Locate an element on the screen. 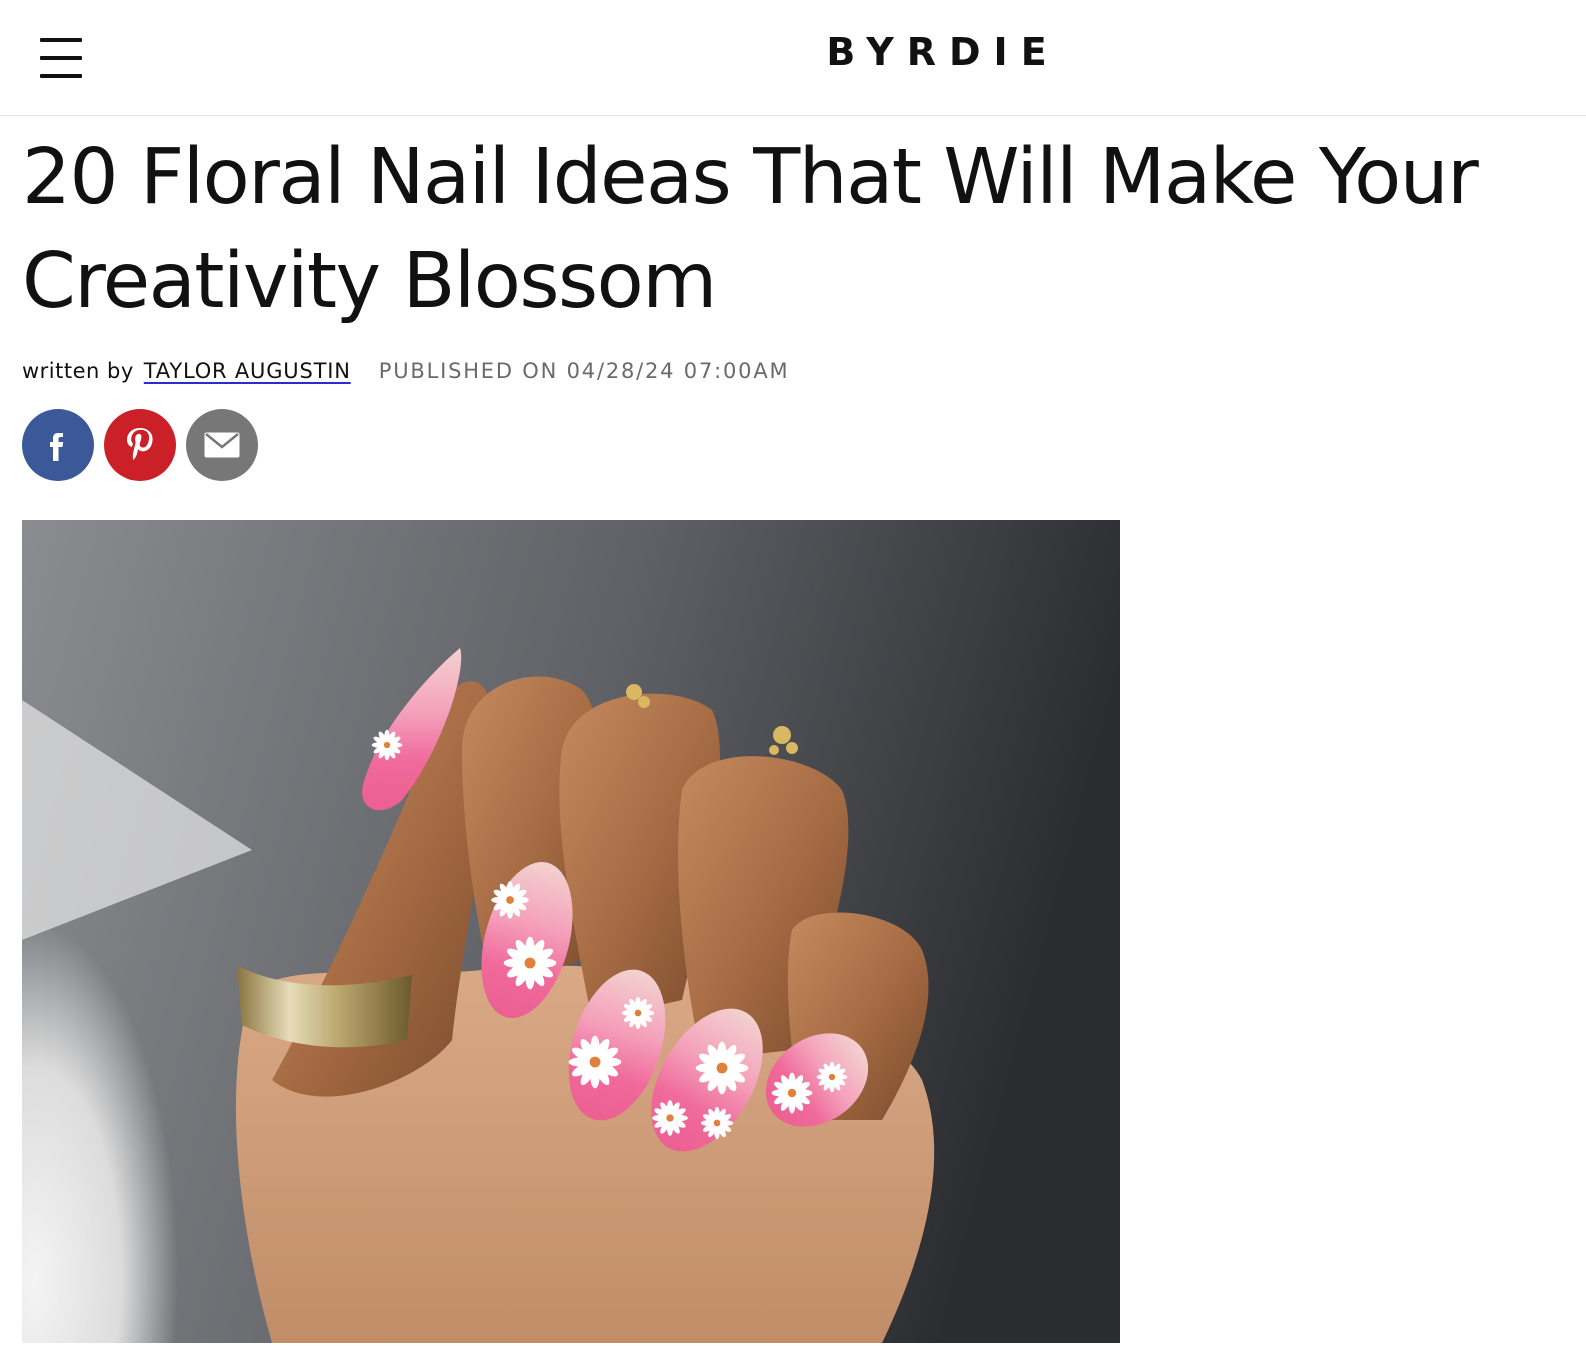 The height and width of the screenshot is (1361, 1586). email-icon is located at coordinates (222, 445).